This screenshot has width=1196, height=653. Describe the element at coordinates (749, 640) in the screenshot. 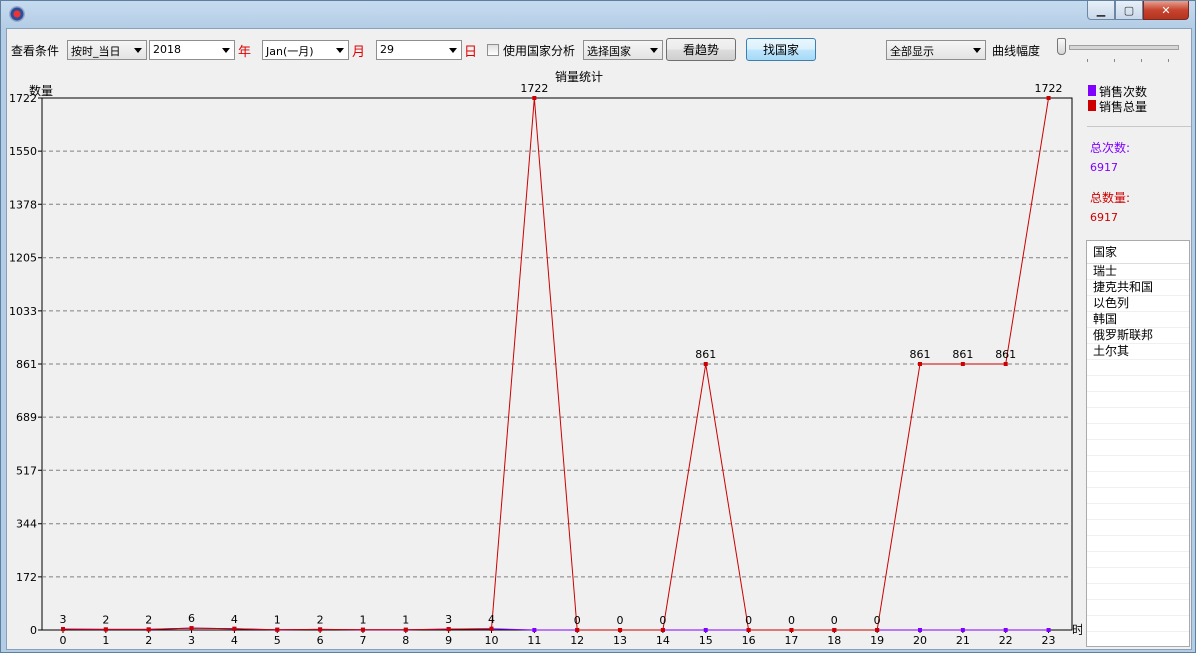

I see `x-tick-label: 16` at that location.